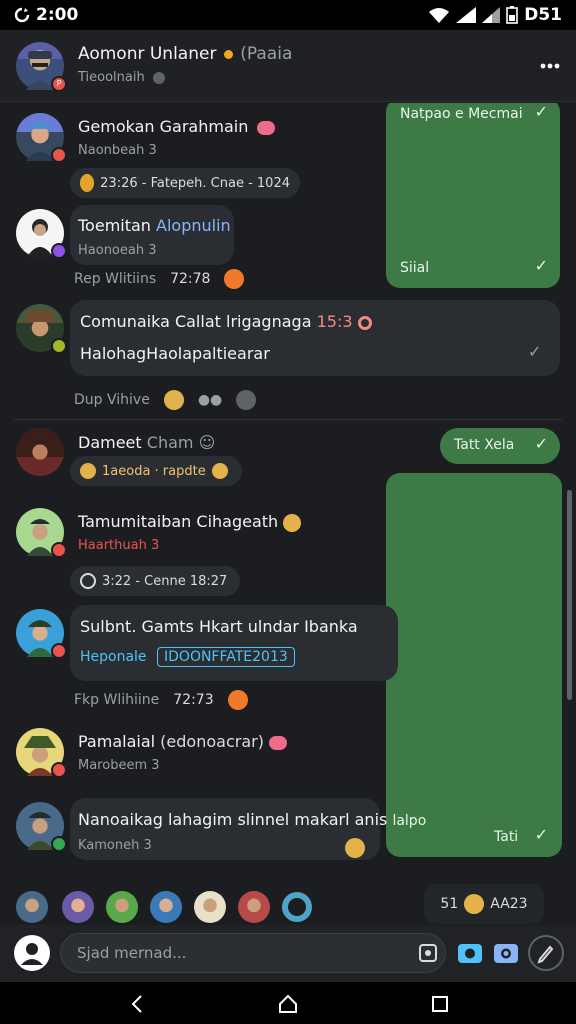  I want to click on contact-name: Toemitan Alopnulin, so click(154, 225).